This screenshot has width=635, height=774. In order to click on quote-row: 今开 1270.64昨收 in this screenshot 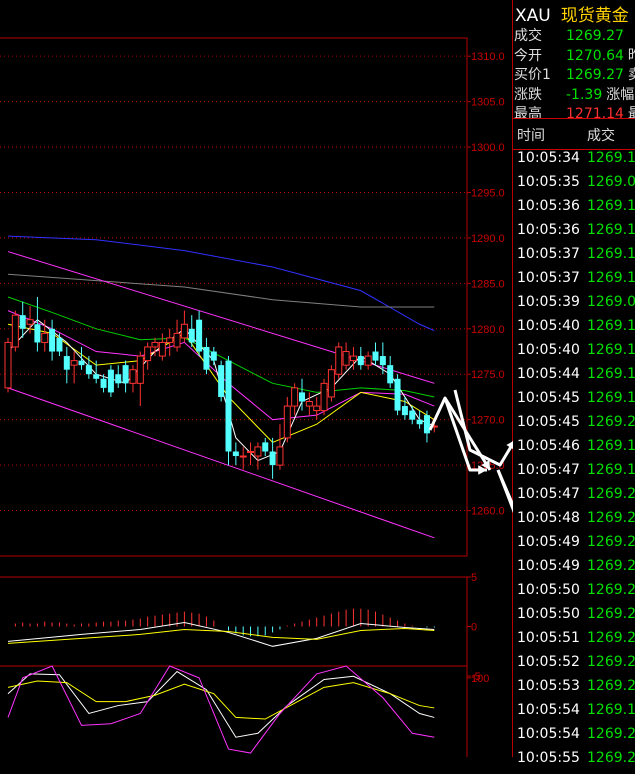, I will do `click(574, 55)`.